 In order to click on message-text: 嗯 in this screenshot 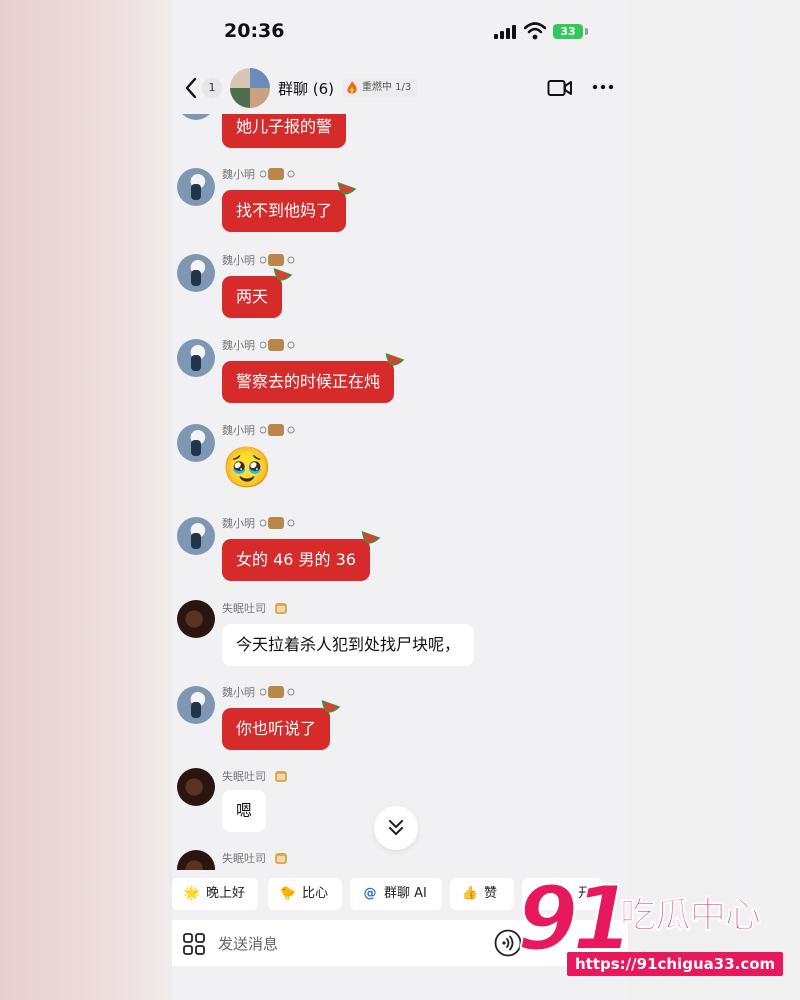, I will do `click(244, 810)`.